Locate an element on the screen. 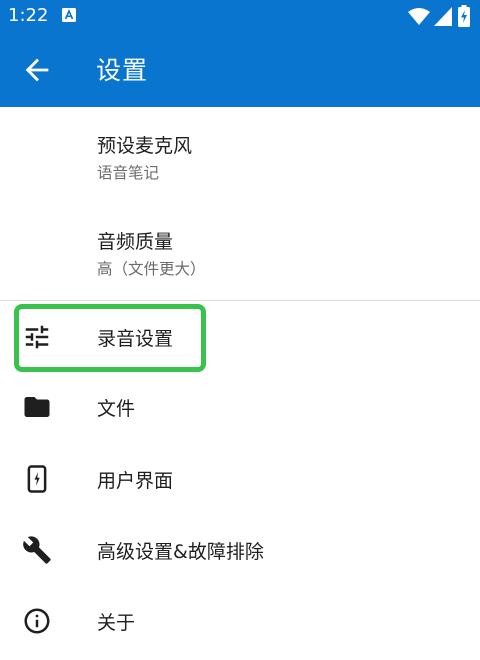 This screenshot has height=660, width=480. nav-item-advanced: 高级设置&故障排除 is located at coordinates (240, 550).